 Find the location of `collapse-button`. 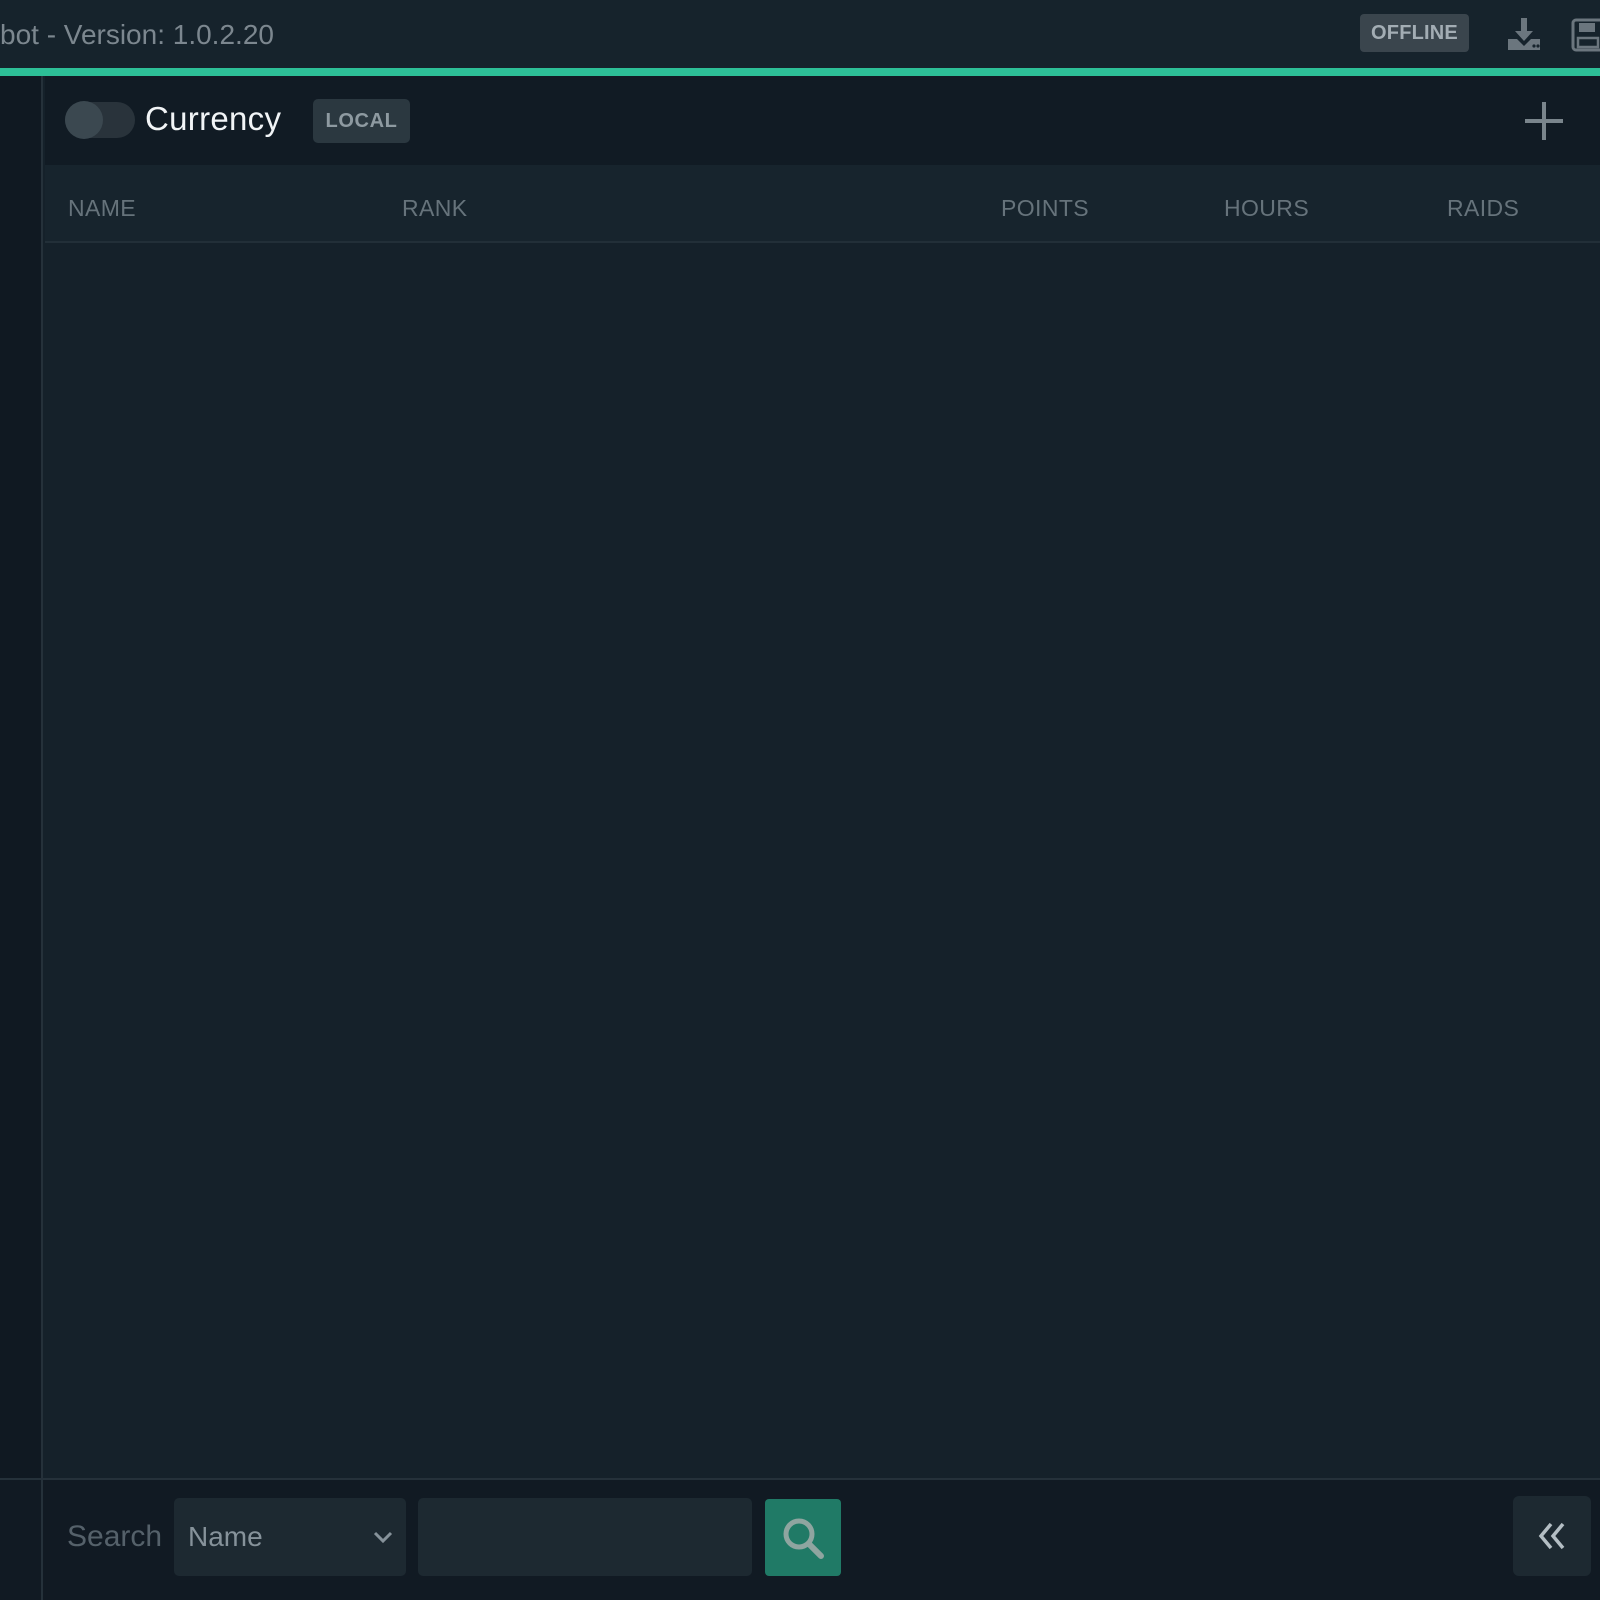

collapse-button is located at coordinates (1552, 1536).